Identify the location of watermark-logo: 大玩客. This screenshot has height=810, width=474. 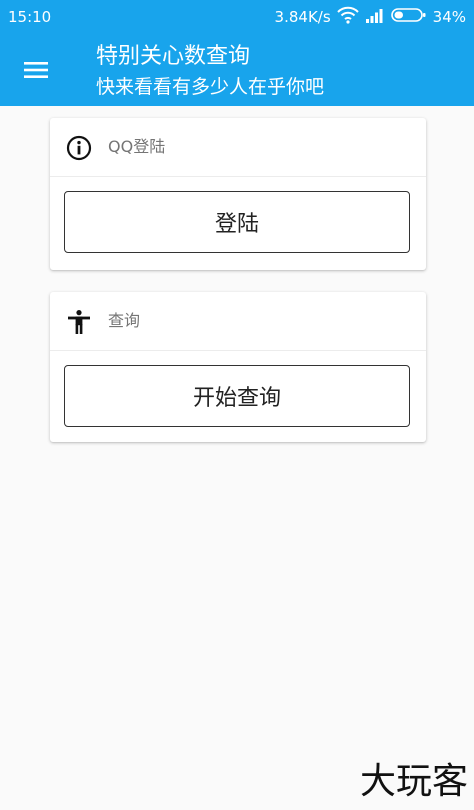
(413, 781).